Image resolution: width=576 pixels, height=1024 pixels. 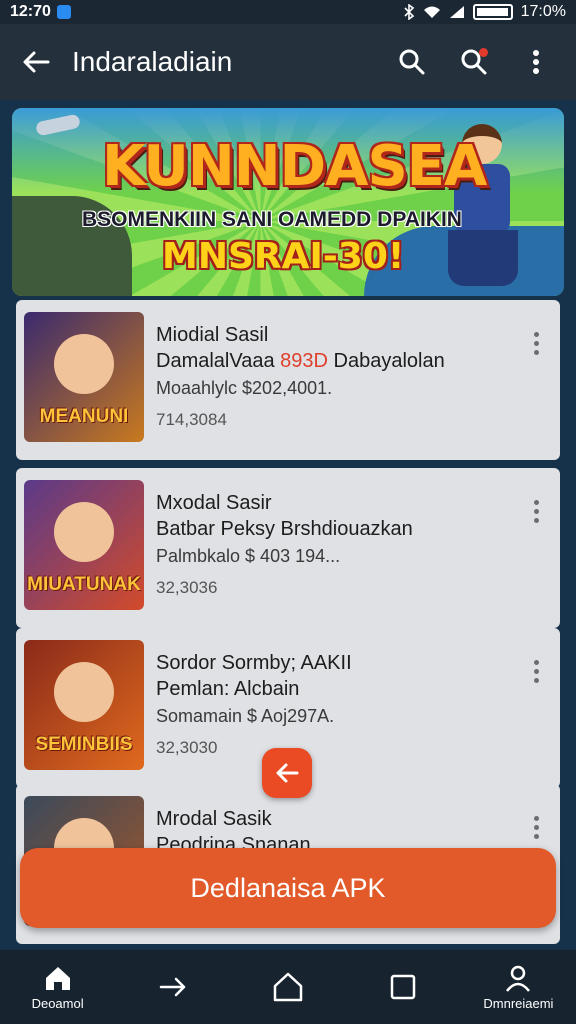 I want to click on home-icon, so click(x=57, y=978).